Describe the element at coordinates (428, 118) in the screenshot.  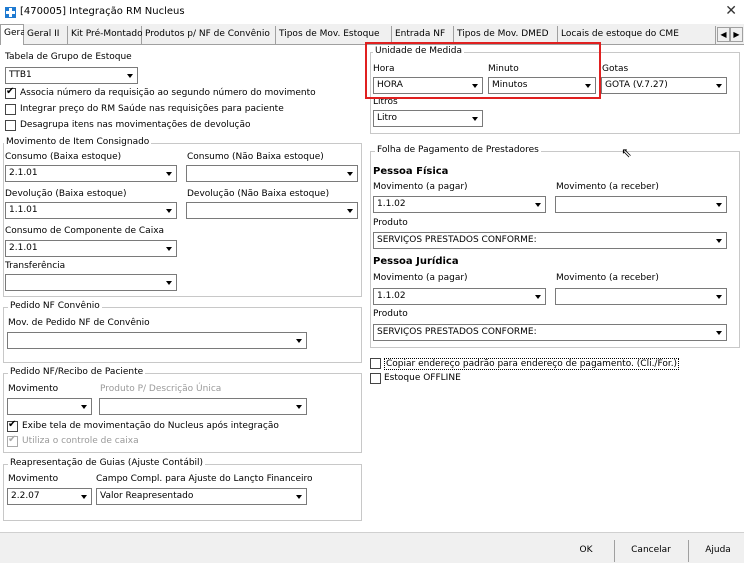
I see `litros-select: Litro` at that location.